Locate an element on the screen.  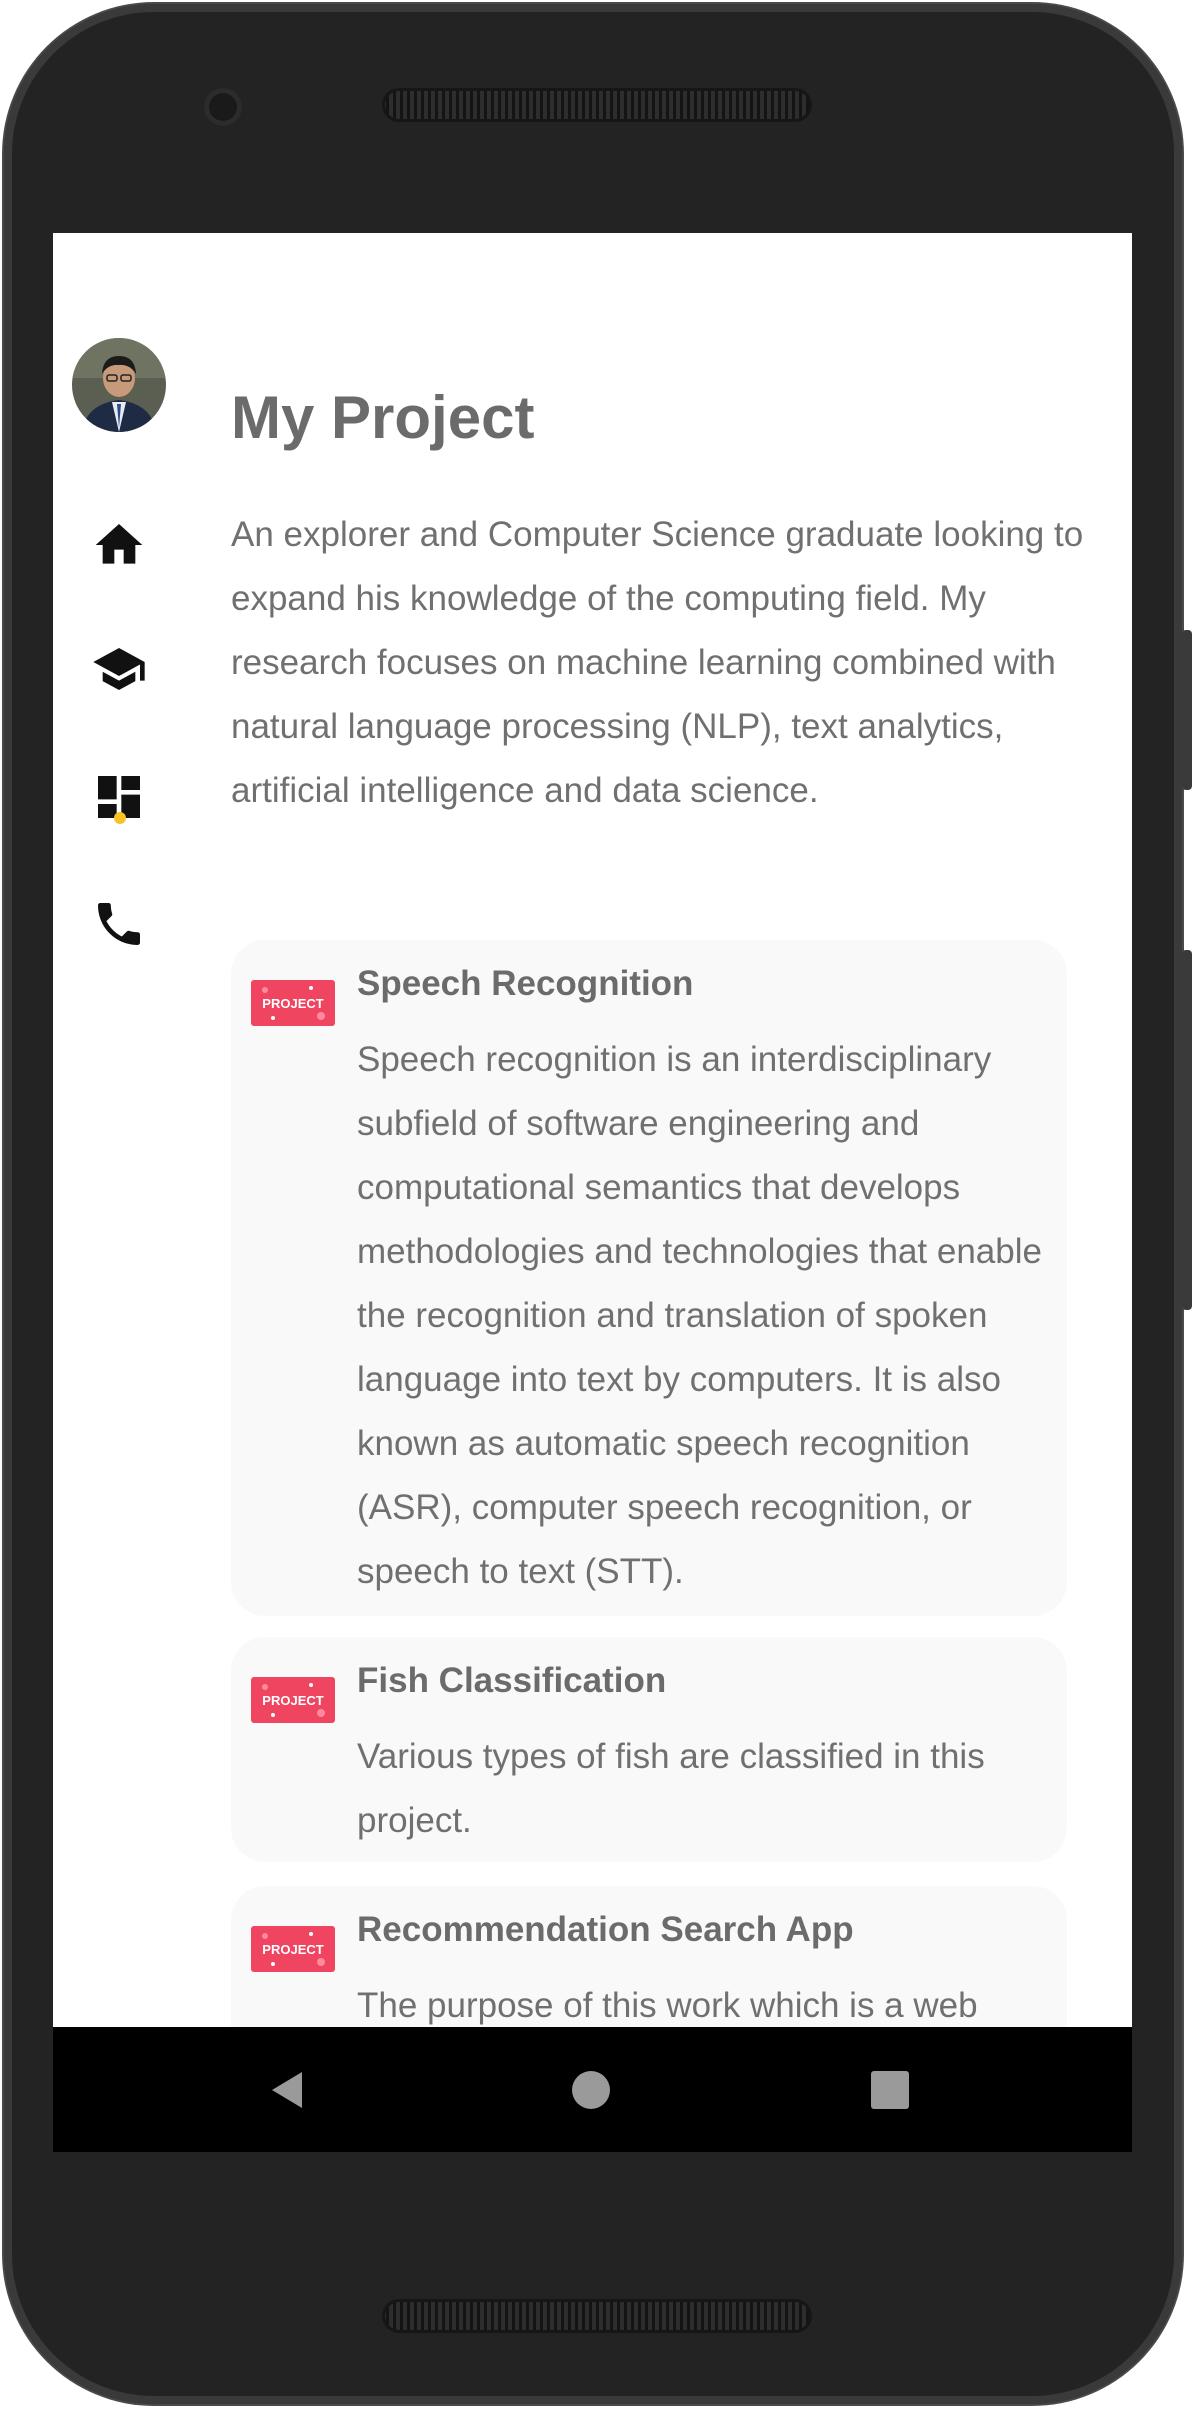
back-button is located at coordinates (288, 2089).